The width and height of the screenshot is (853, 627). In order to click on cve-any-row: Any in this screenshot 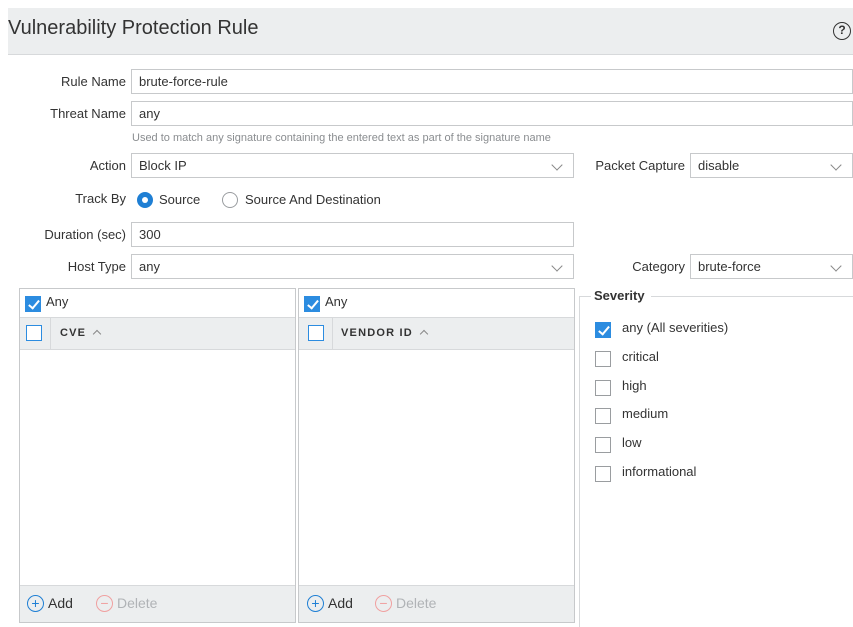, I will do `click(157, 303)`.